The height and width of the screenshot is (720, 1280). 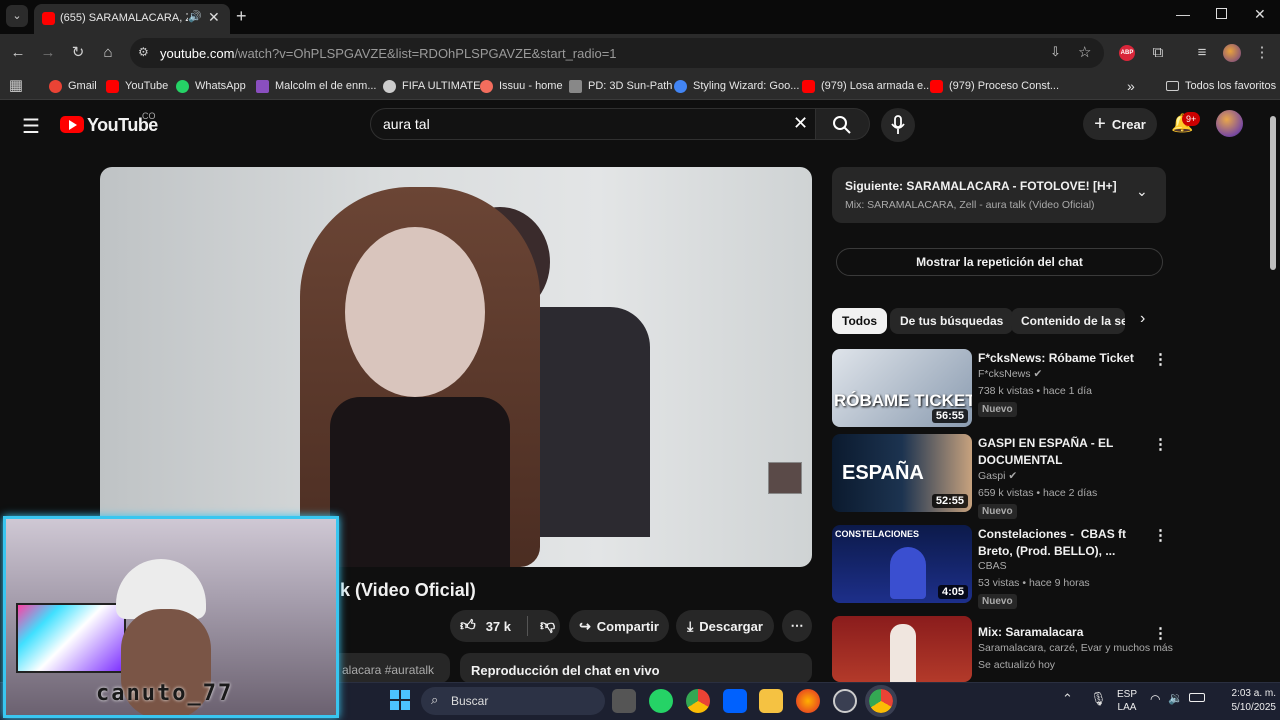 What do you see at coordinates (132, 19) in the screenshot?
I see `browser-tab: (655) SARAMALACARA, Zell 🔊 ✕` at bounding box center [132, 19].